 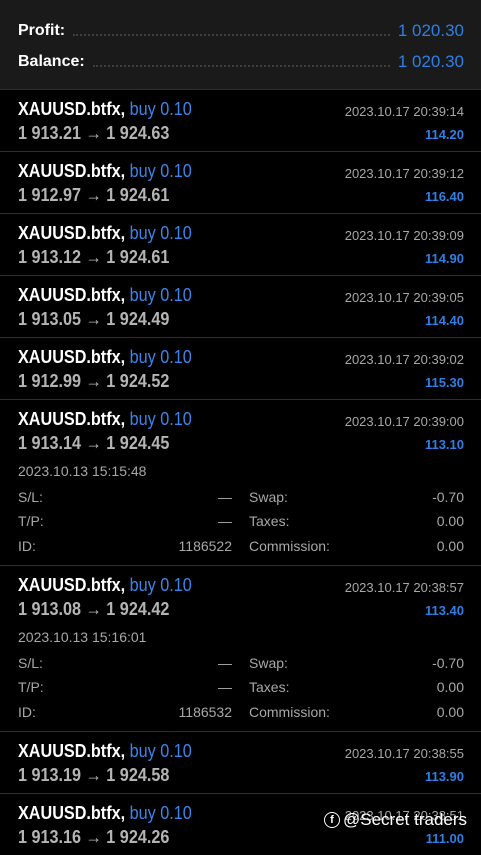 What do you see at coordinates (50, 257) in the screenshot?
I see `open-price: 1 913.12` at bounding box center [50, 257].